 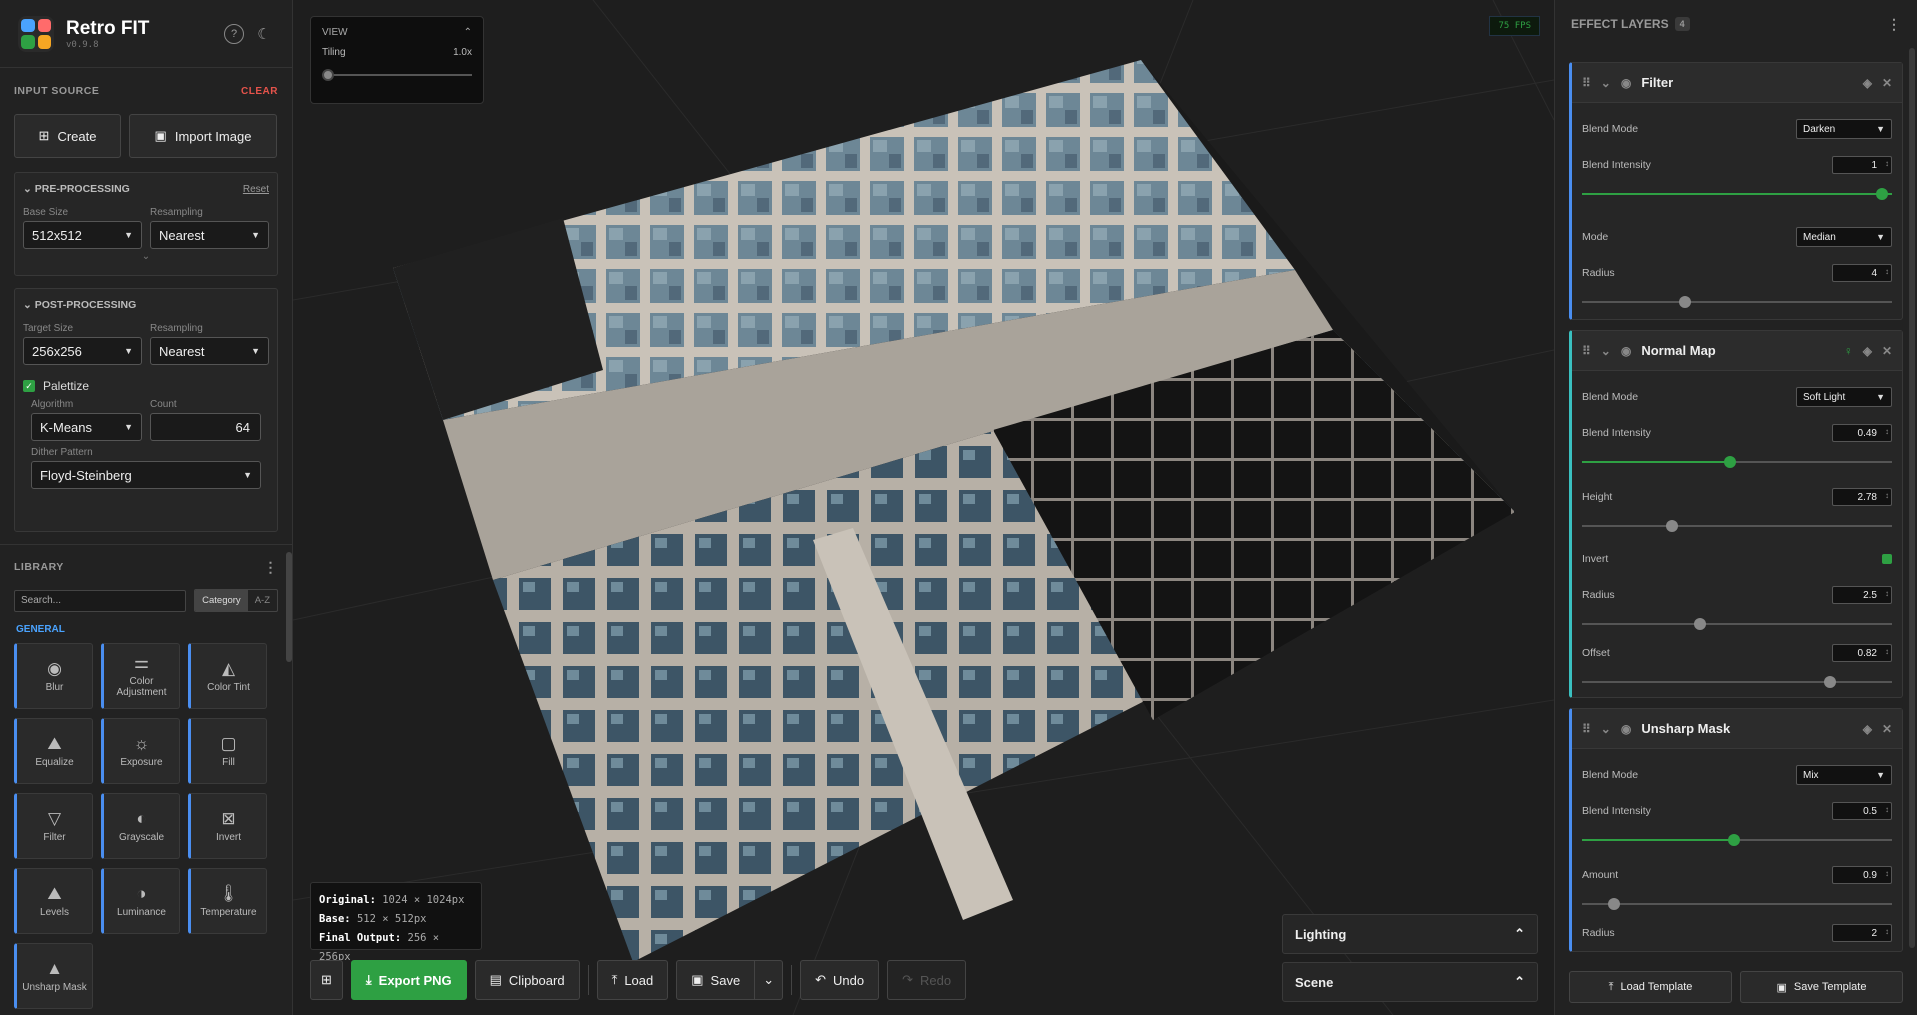 I want to click on moon-icon: ☾, so click(x=264, y=34).